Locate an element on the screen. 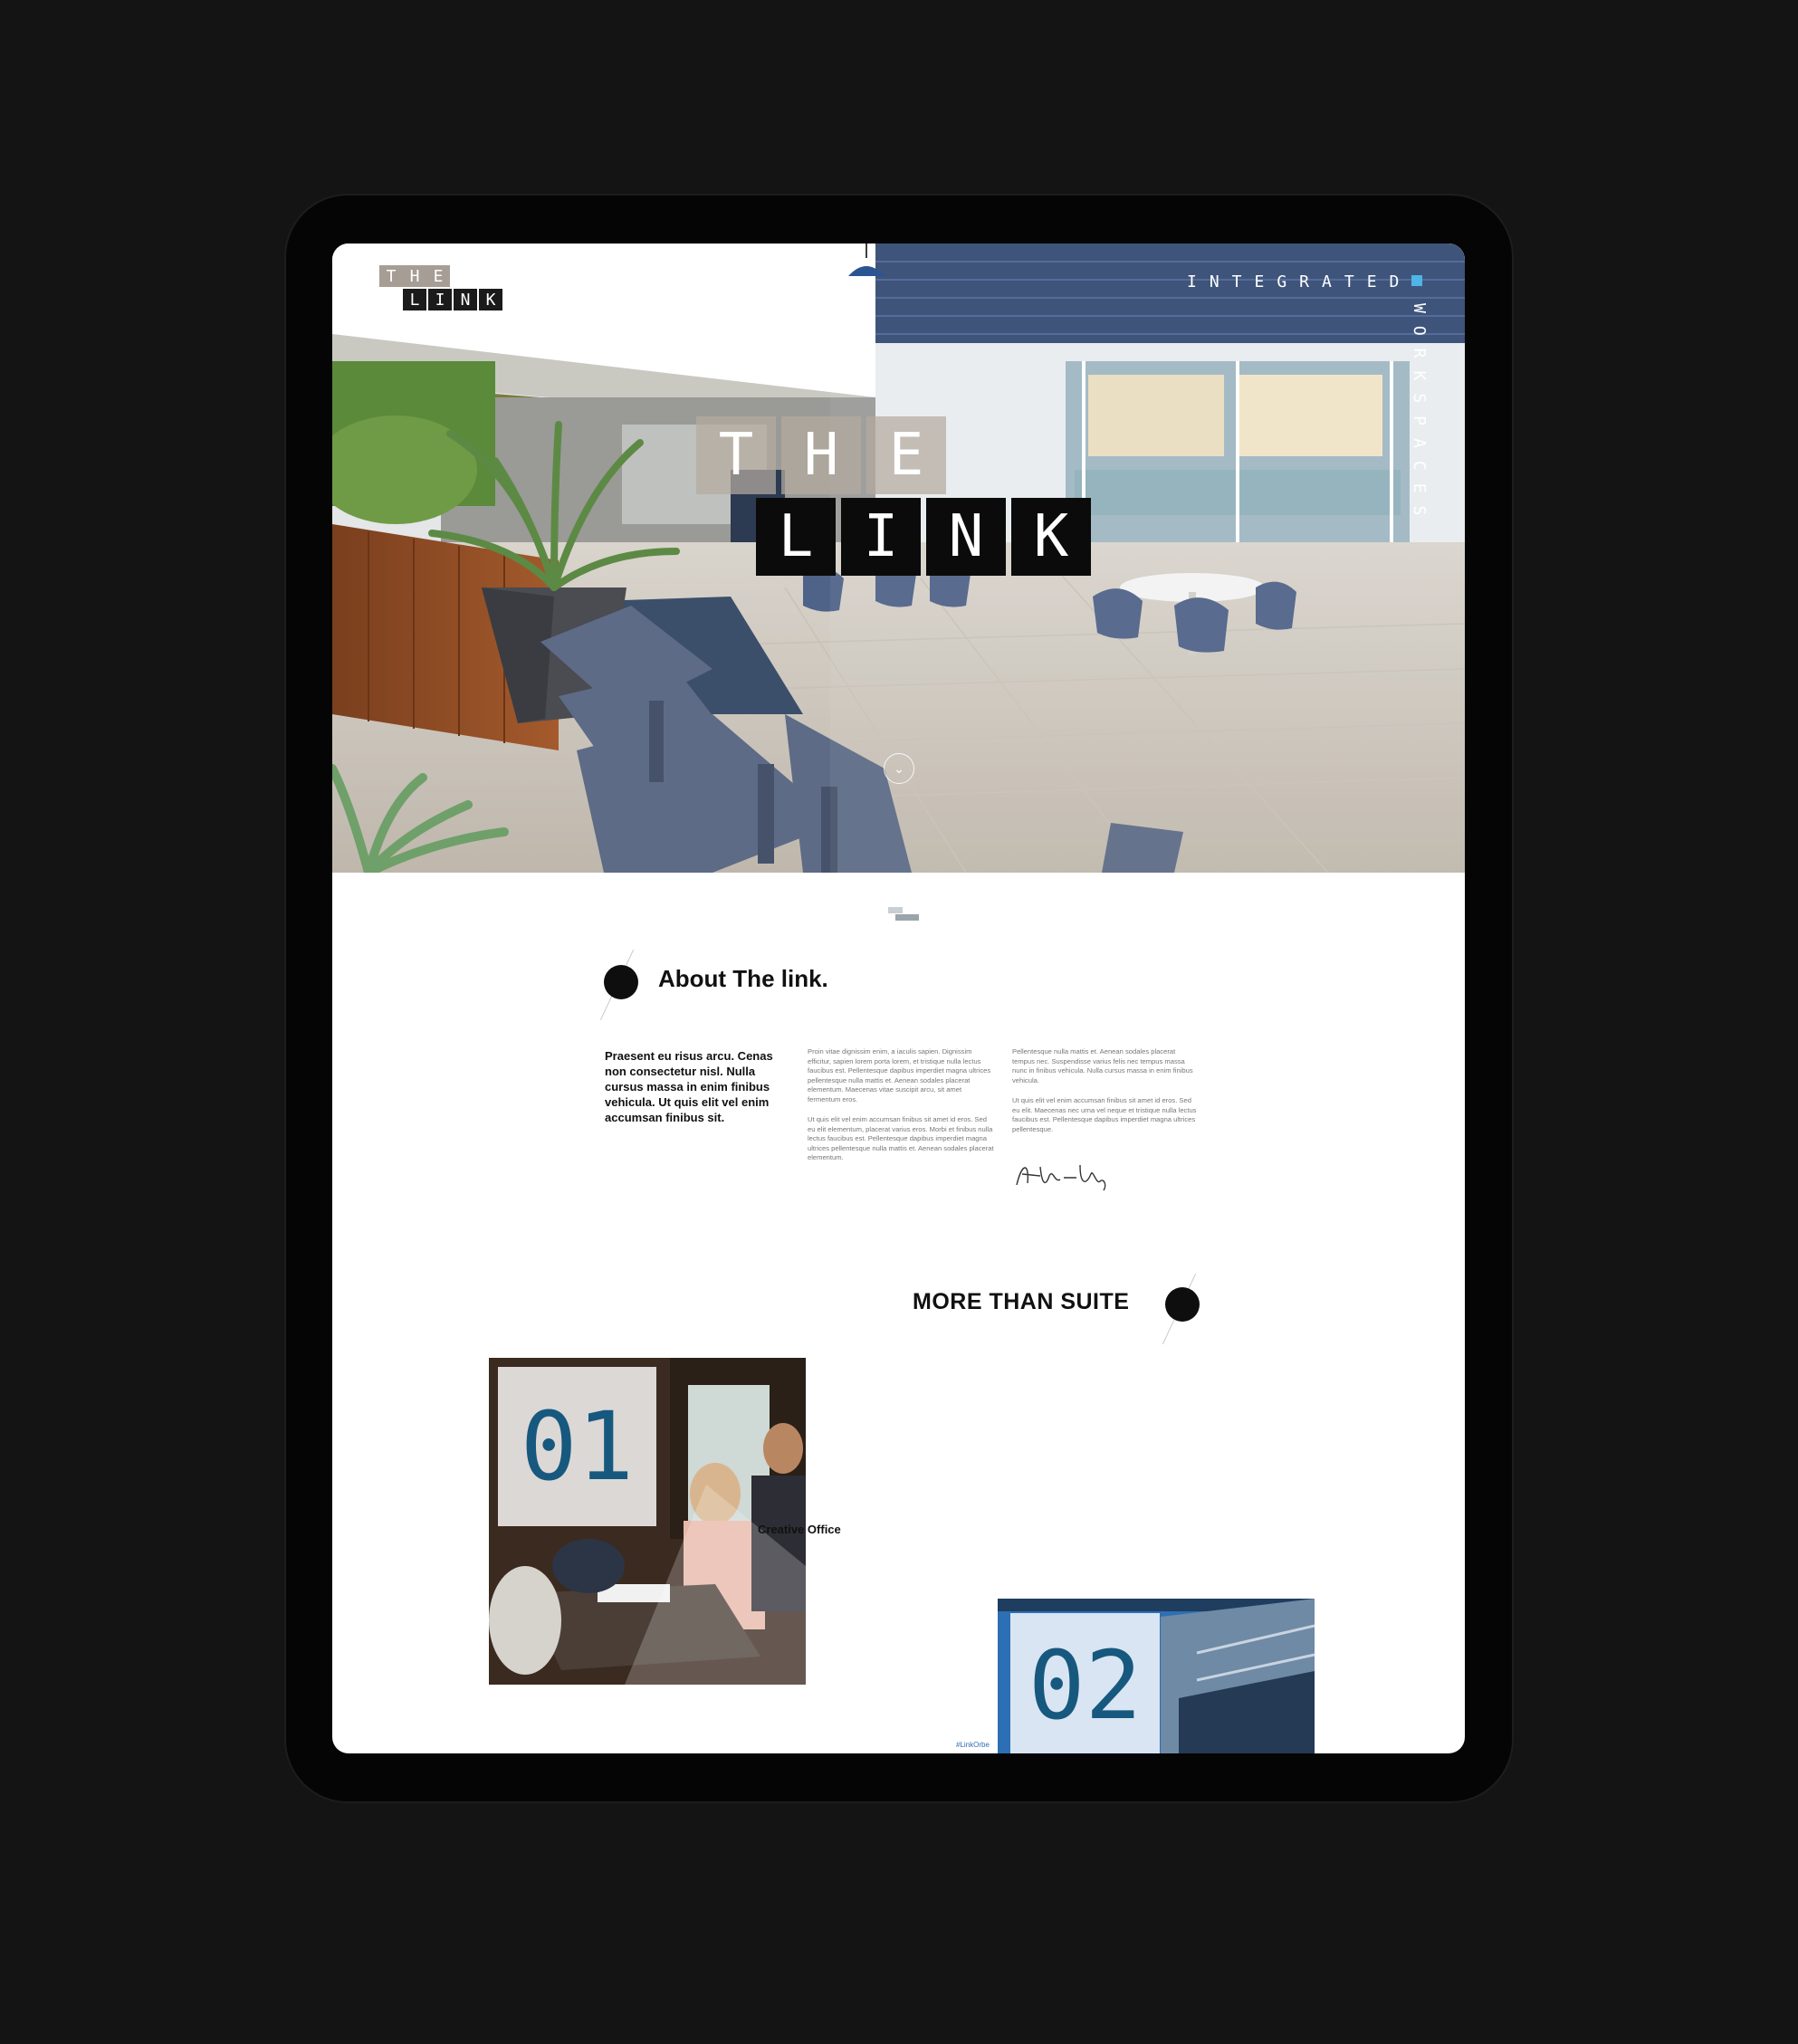  suite-card-02: 02 is located at coordinates (1156, 1676).